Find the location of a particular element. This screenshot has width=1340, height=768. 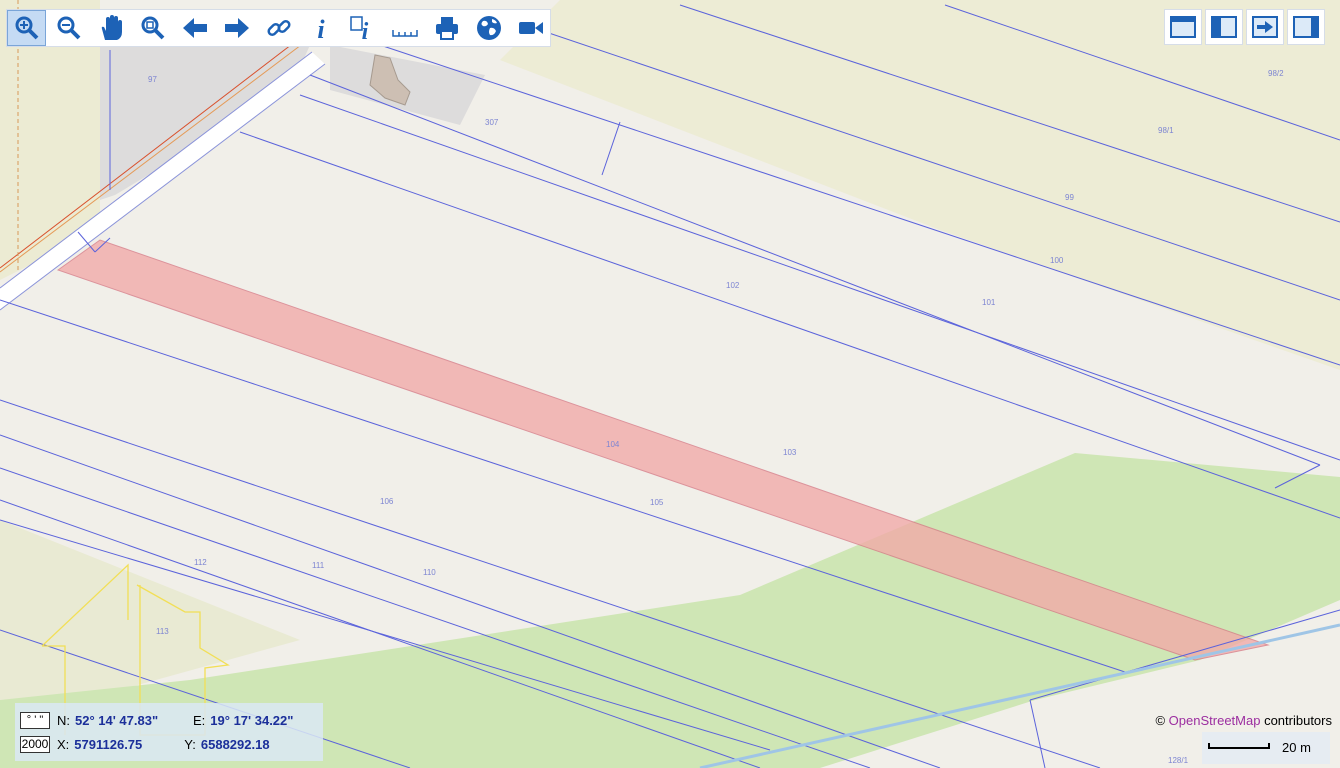

scale-bar: 20 m is located at coordinates (1266, 748).